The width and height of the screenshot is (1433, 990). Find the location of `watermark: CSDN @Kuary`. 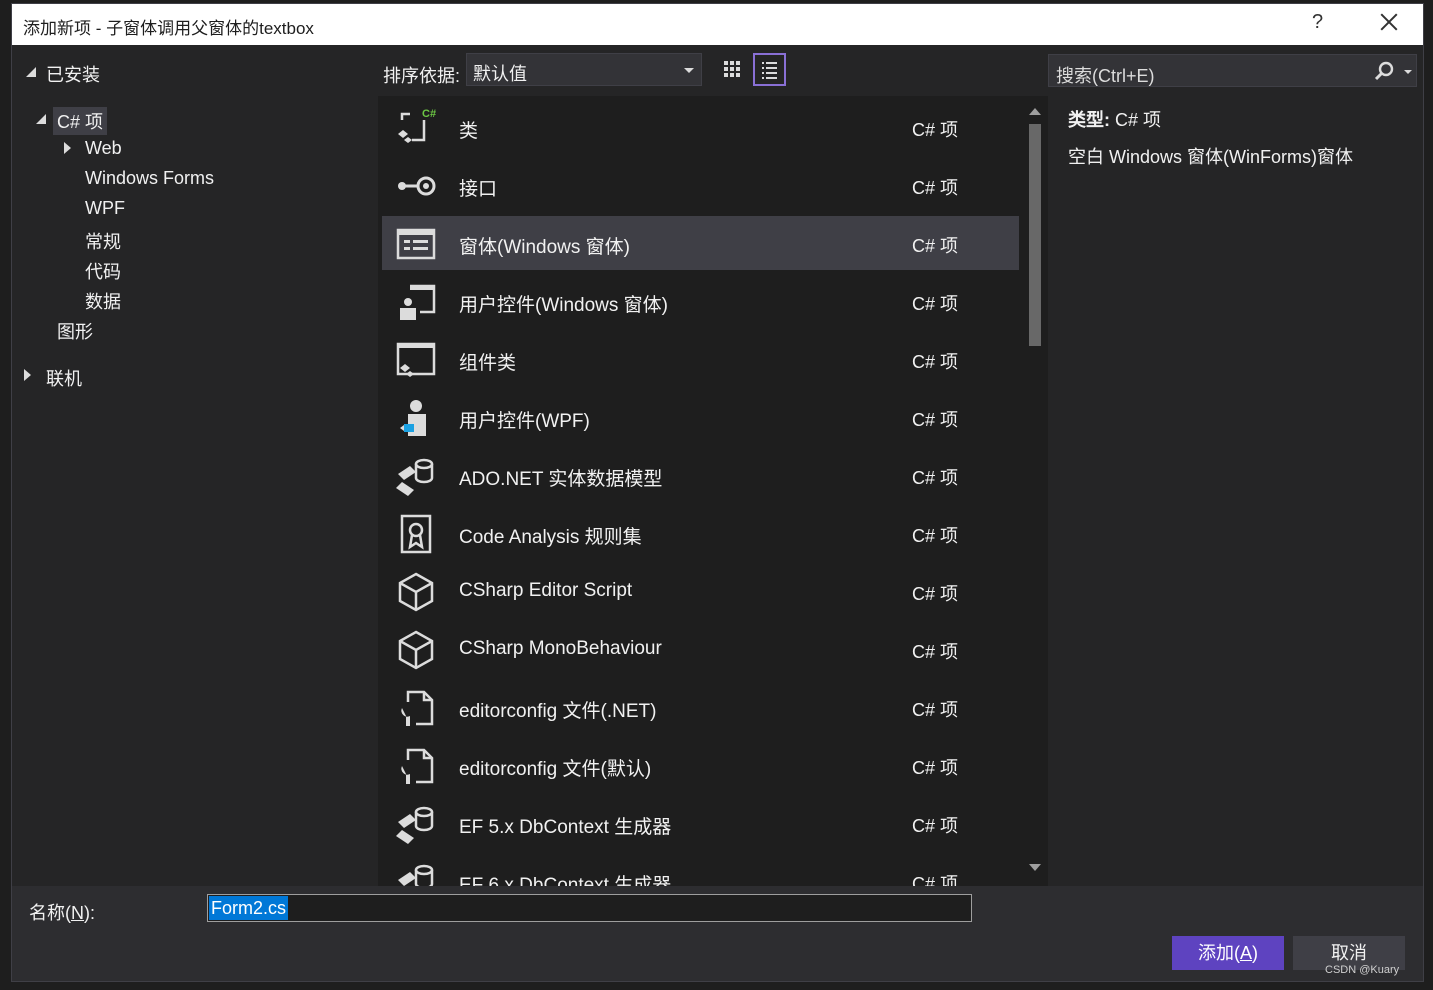

watermark: CSDN @Kuary is located at coordinates (1362, 970).